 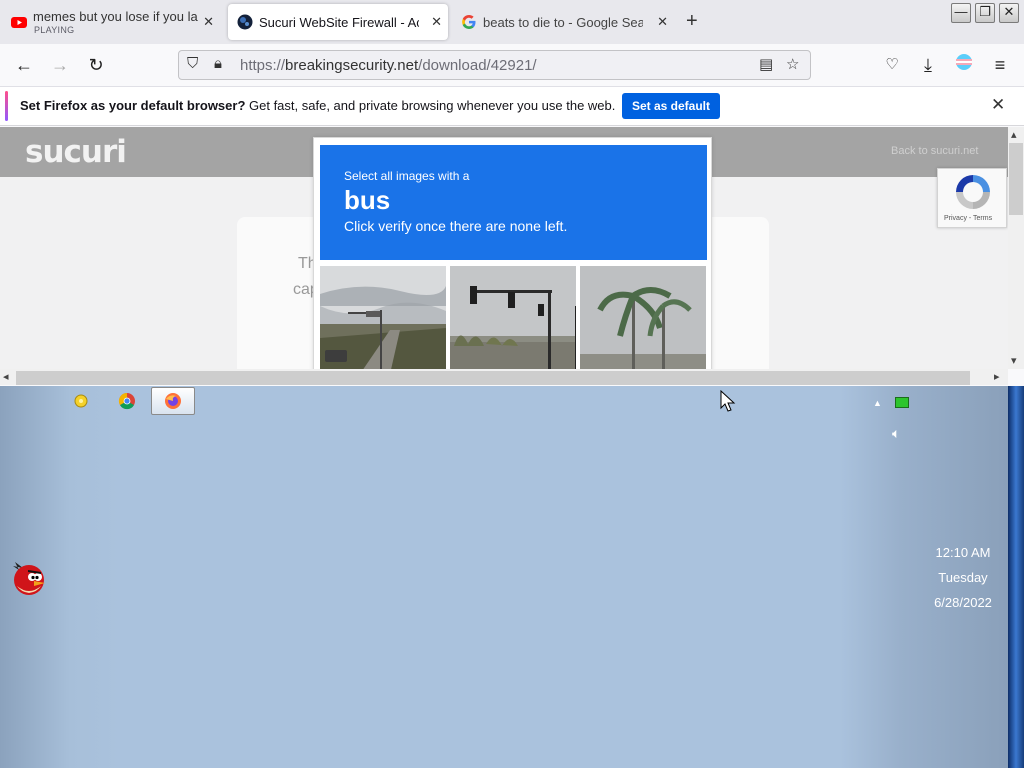 I want to click on sucuri-logo: sucuri, so click(x=76, y=152).